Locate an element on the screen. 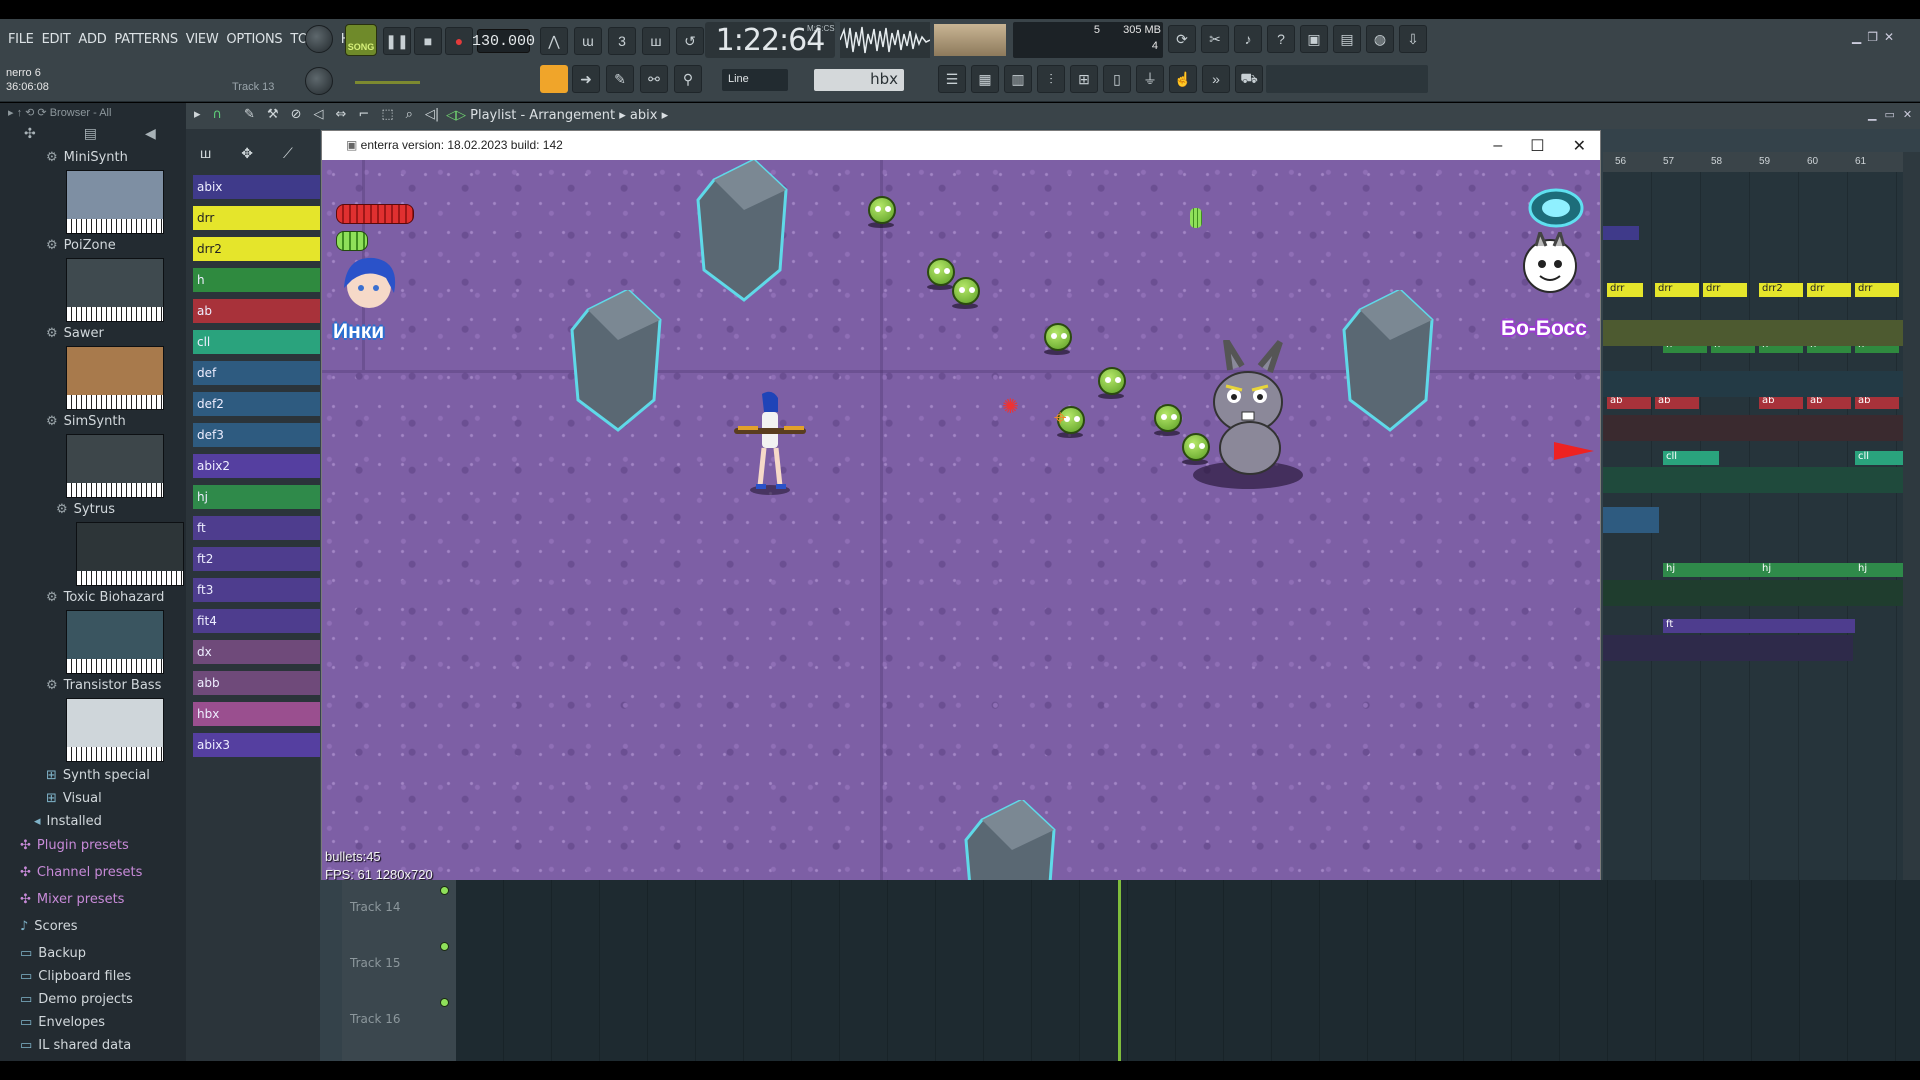  next-button: ➜ is located at coordinates (586, 79).